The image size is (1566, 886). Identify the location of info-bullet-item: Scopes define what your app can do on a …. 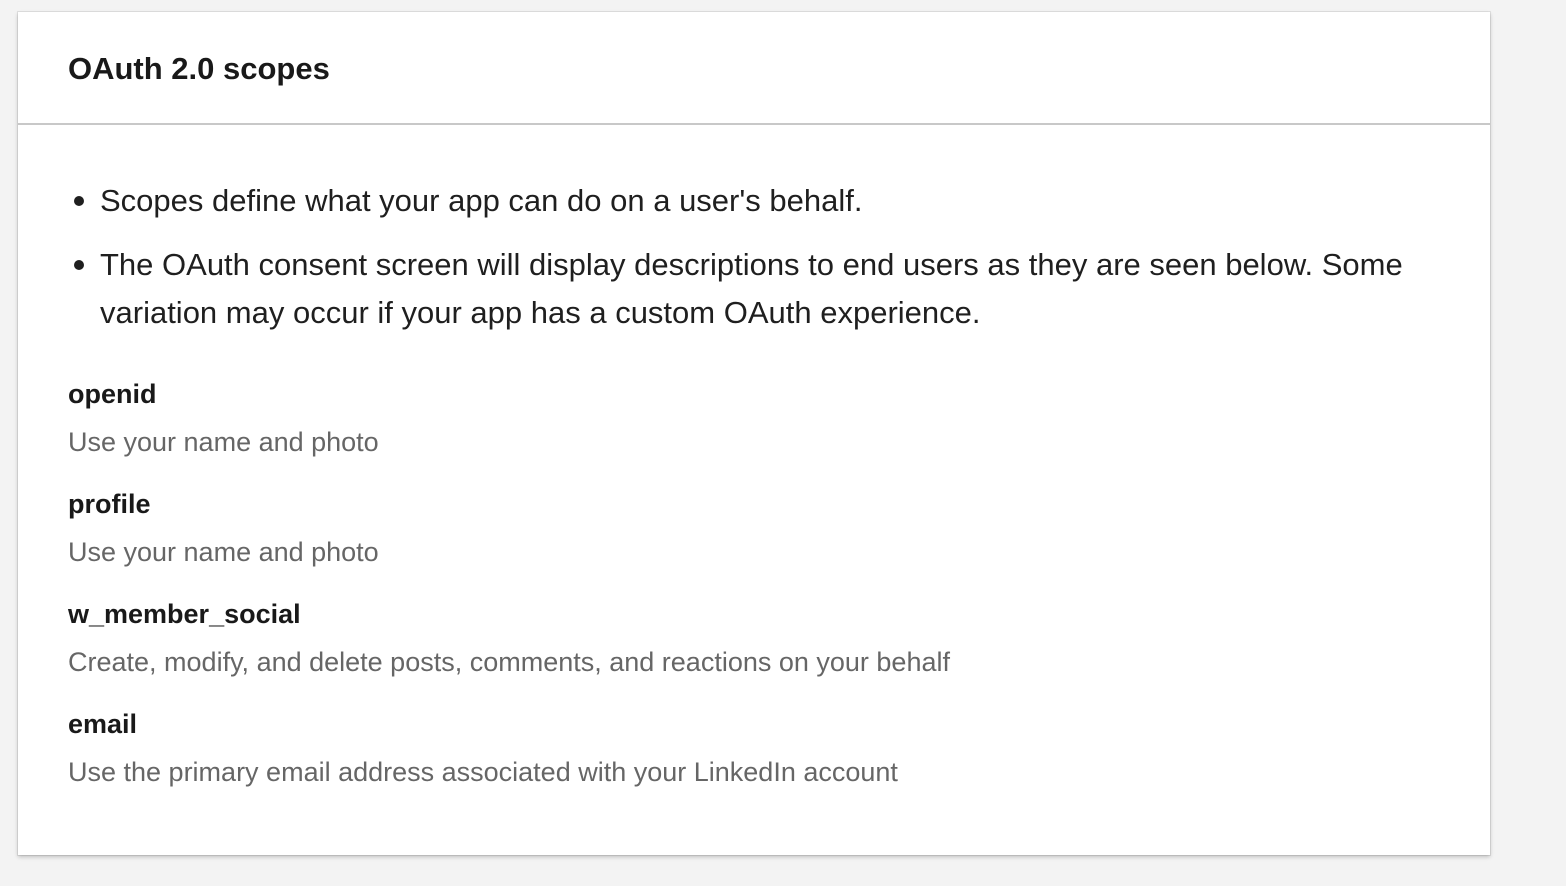
(754, 201).